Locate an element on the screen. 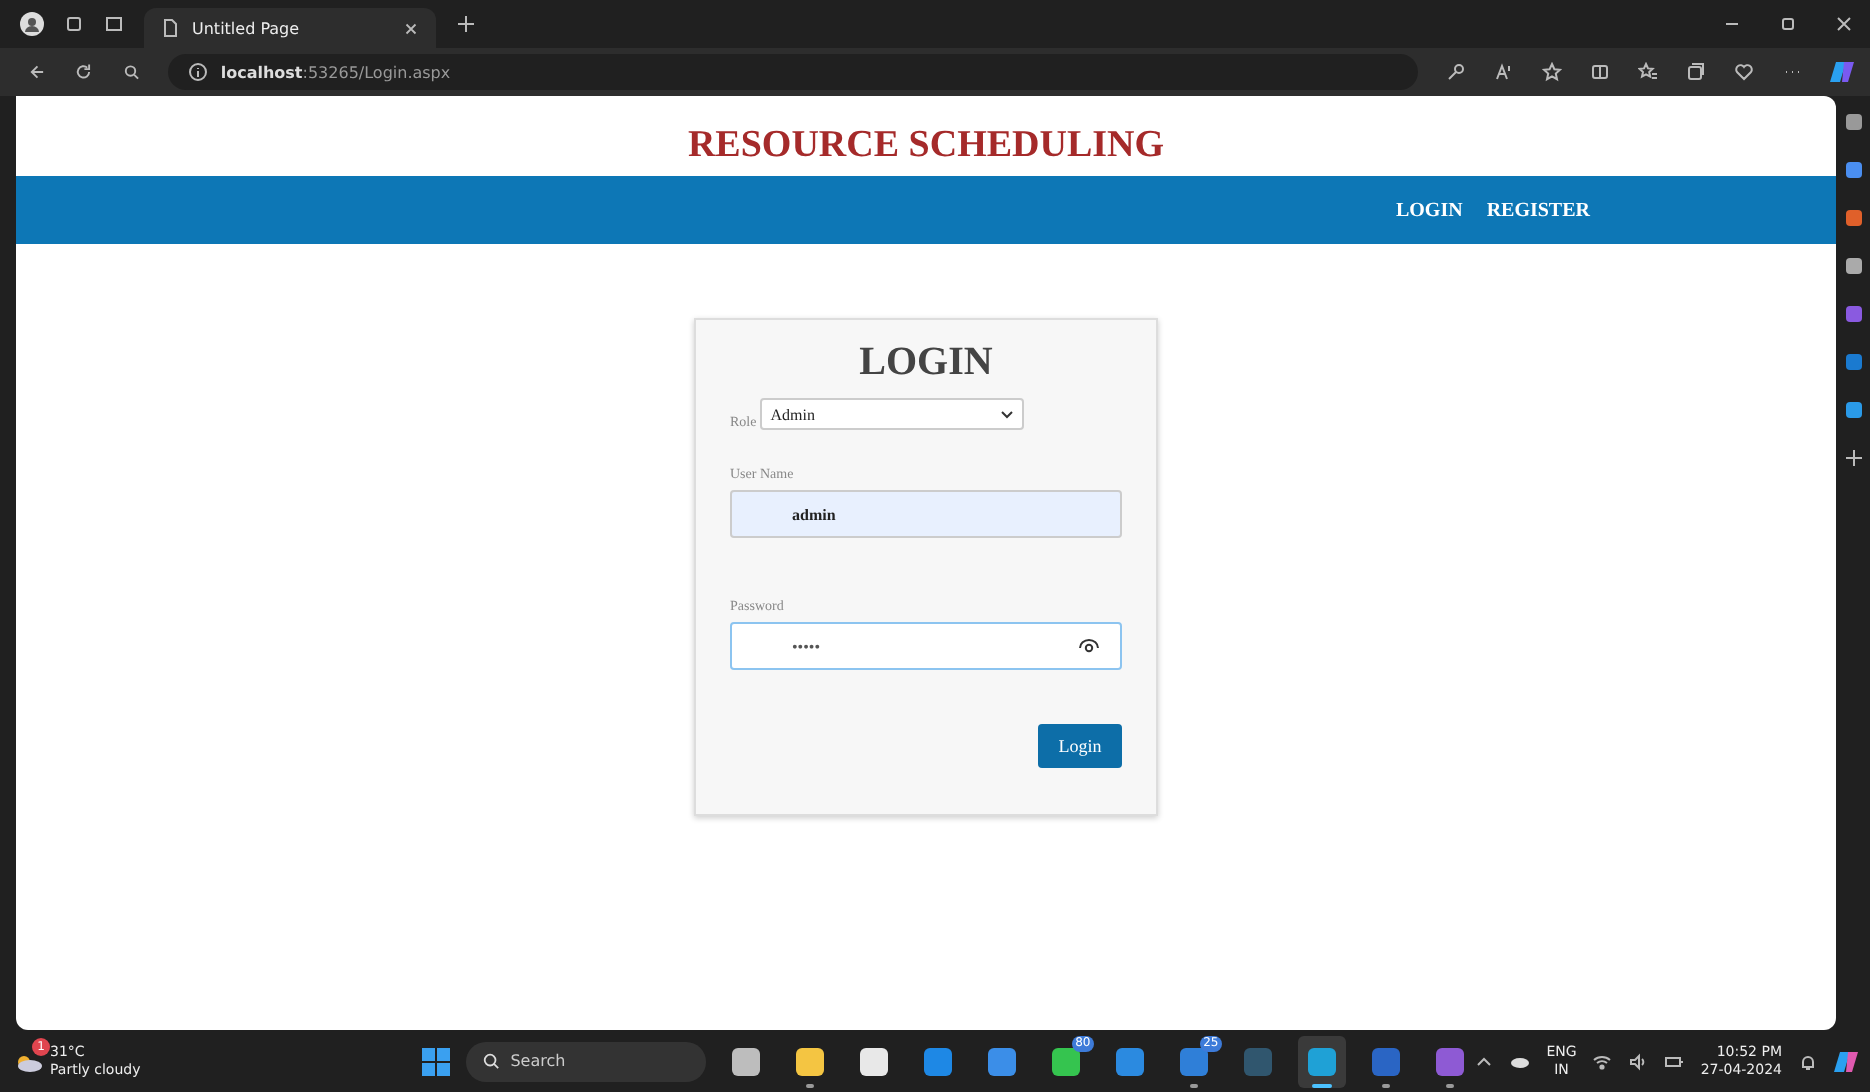 The width and height of the screenshot is (1870, 1092). tabs-icon is located at coordinates (114, 24).